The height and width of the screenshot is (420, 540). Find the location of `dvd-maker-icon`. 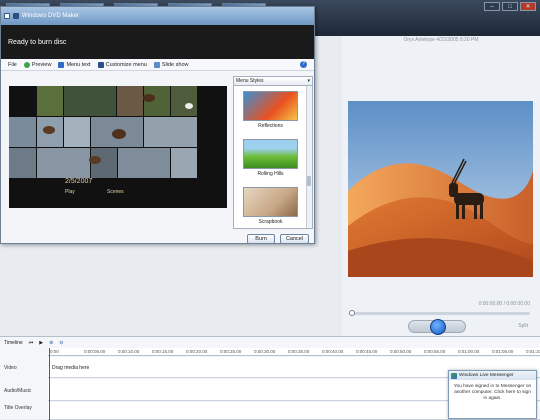

dvd-maker-icon is located at coordinates (16, 16).